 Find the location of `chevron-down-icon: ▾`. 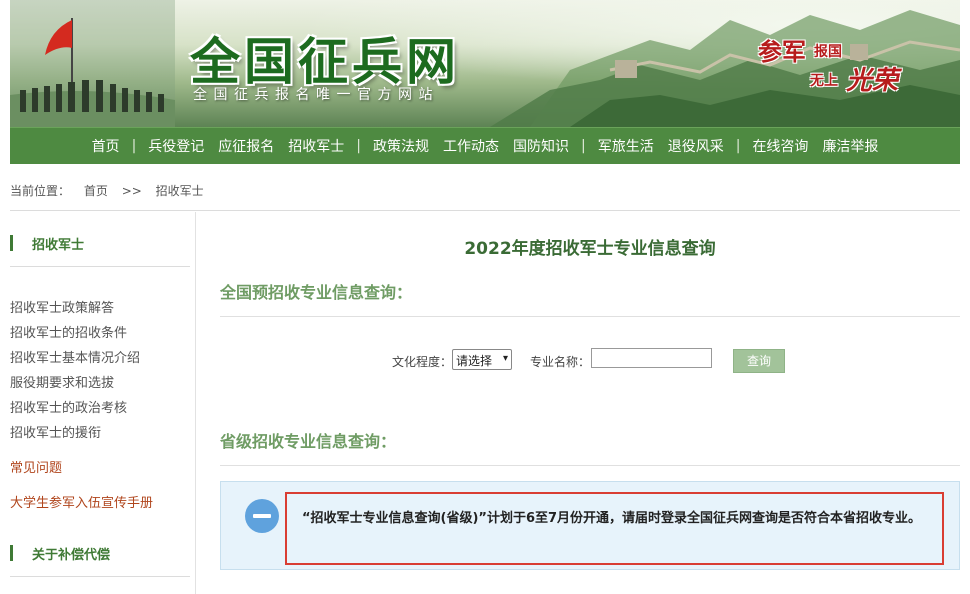

chevron-down-icon: ▾ is located at coordinates (505, 358).